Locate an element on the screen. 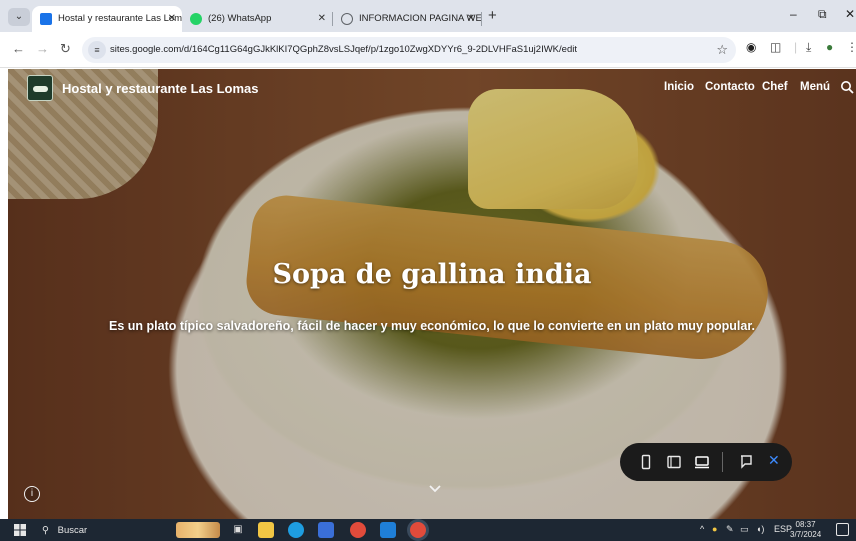  tab-hostal: Hostal y restaurante Las Lomas ✕ is located at coordinates (107, 19).